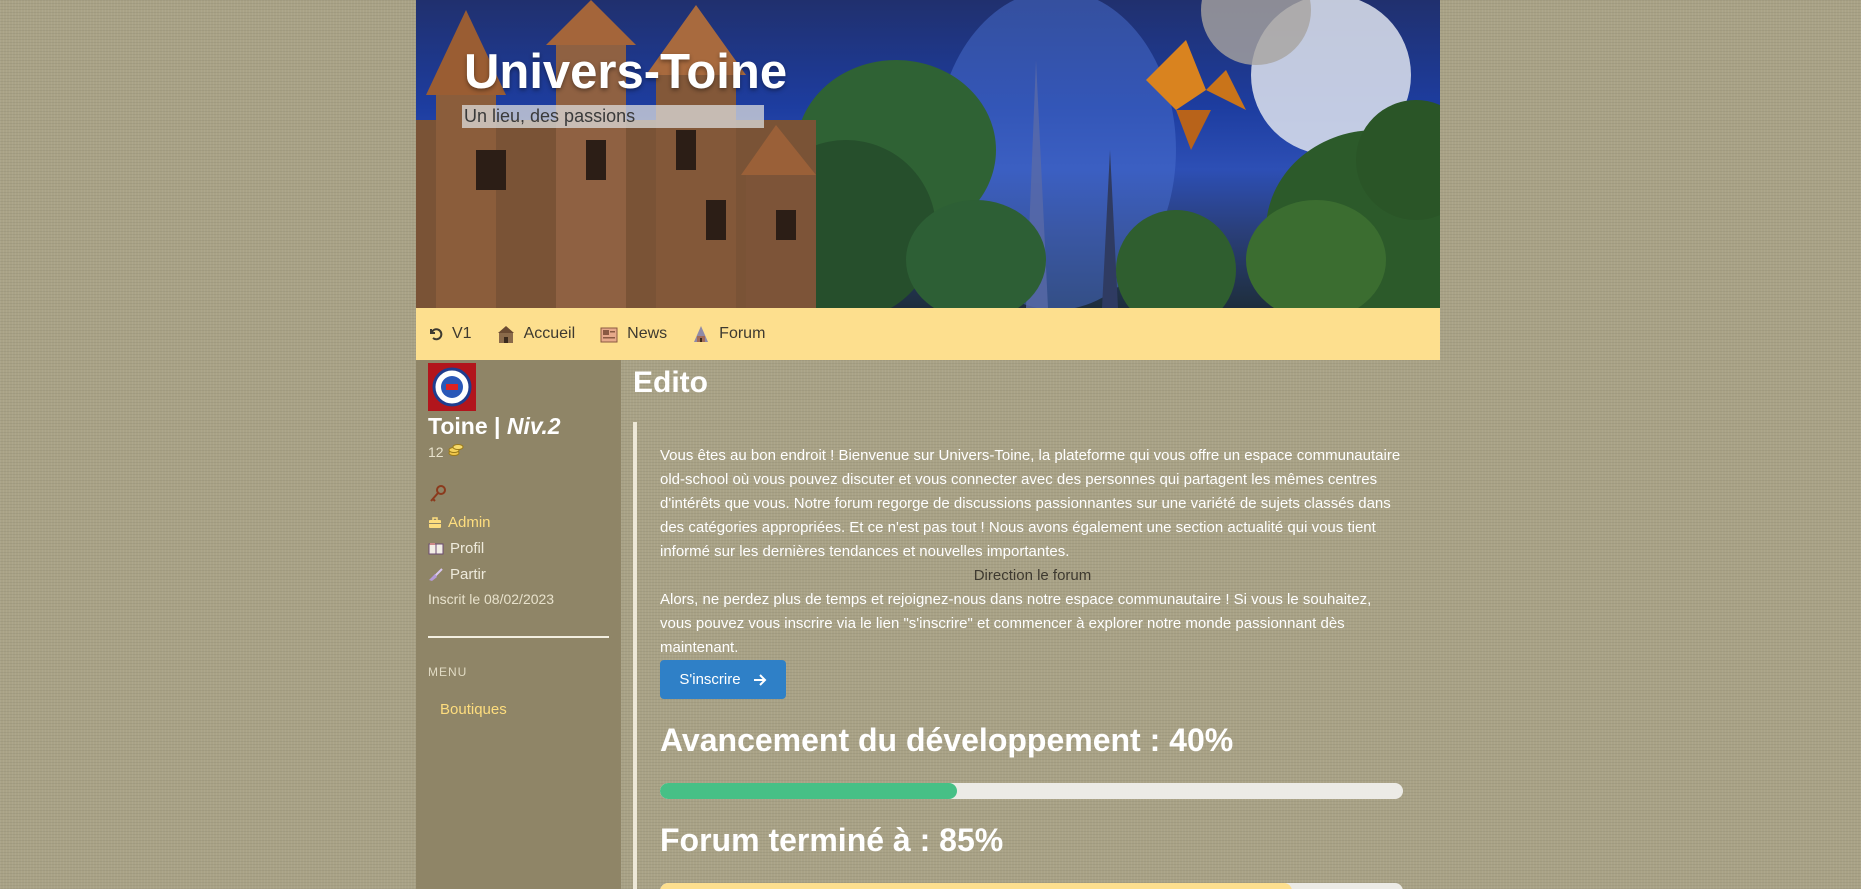  I want to click on toolbox-icon, so click(435, 522).